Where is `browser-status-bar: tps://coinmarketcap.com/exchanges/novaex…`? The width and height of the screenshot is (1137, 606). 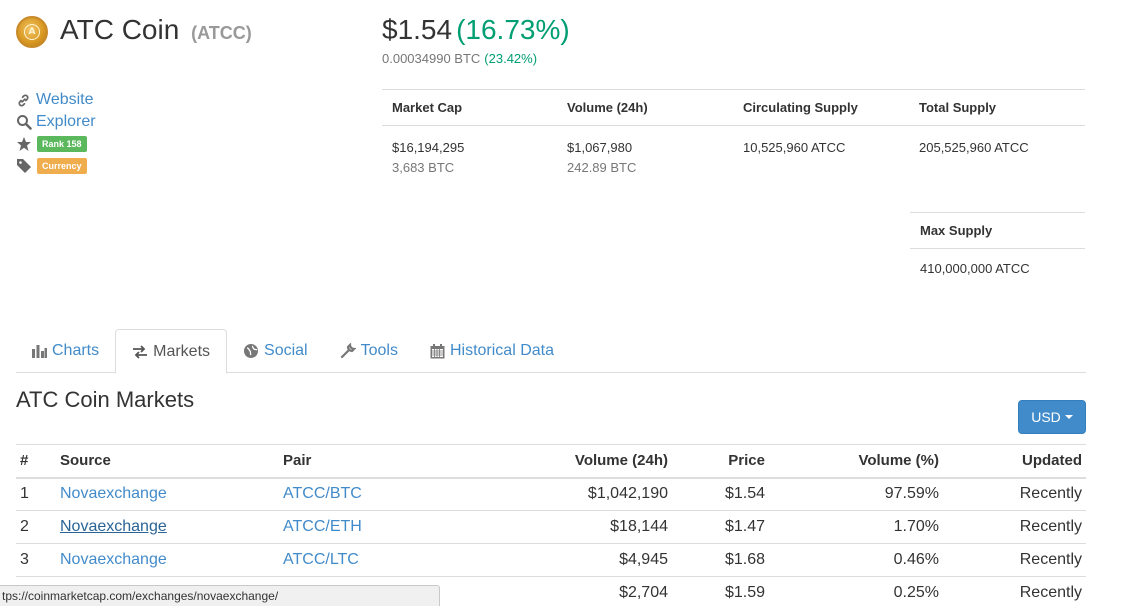 browser-status-bar: tps://coinmarketcap.com/exchanges/novaex… is located at coordinates (220, 595).